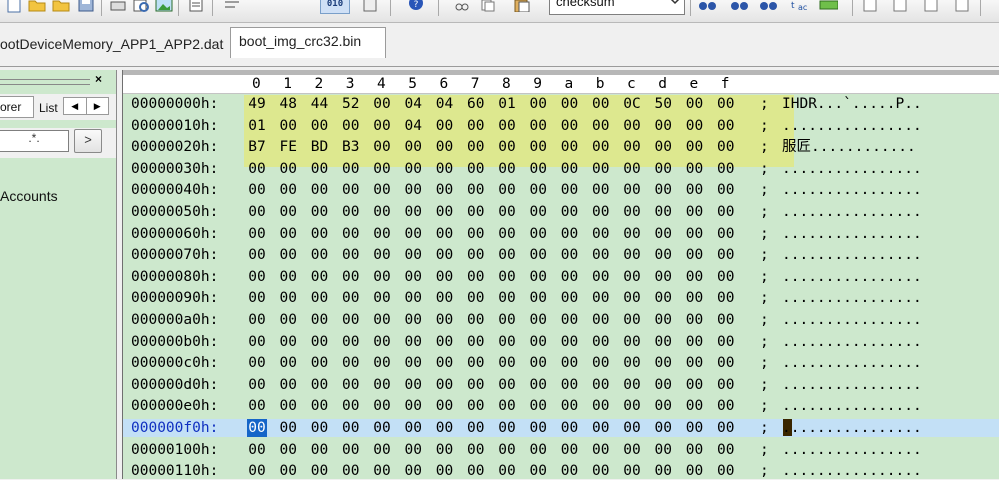 This screenshot has height=480, width=999. What do you see at coordinates (617, 7) in the screenshot?
I see `checksum-combo: checksum` at bounding box center [617, 7].